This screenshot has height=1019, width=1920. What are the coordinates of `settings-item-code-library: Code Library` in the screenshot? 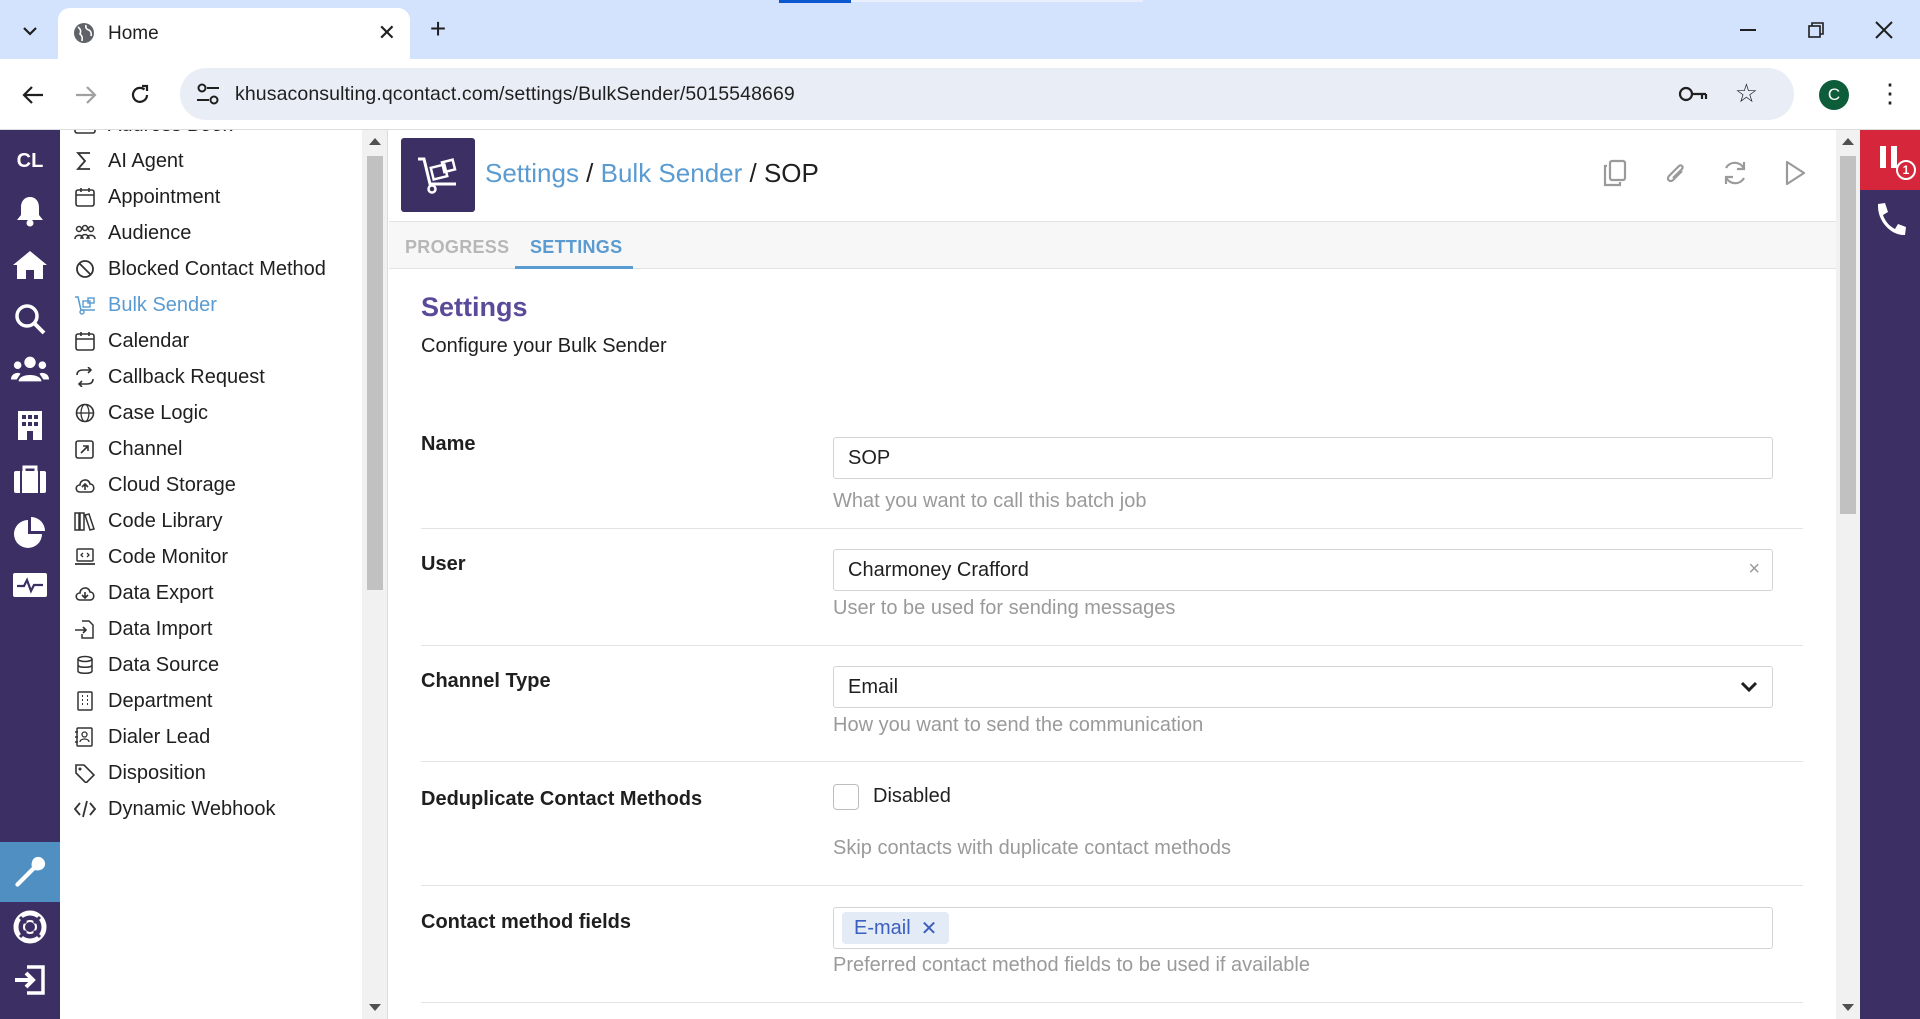 It's located at (211, 521).